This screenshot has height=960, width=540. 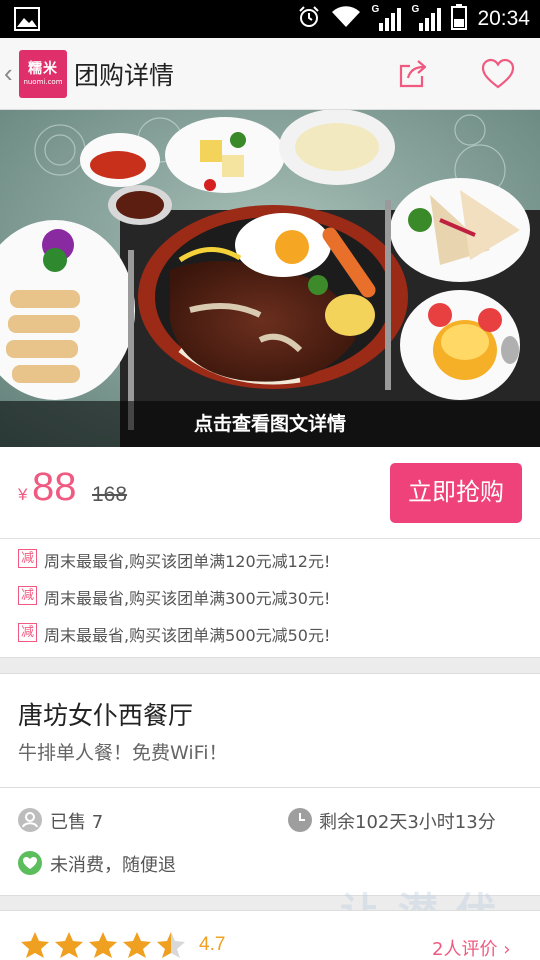 I want to click on logo-text: 糯米, so click(x=43, y=69).